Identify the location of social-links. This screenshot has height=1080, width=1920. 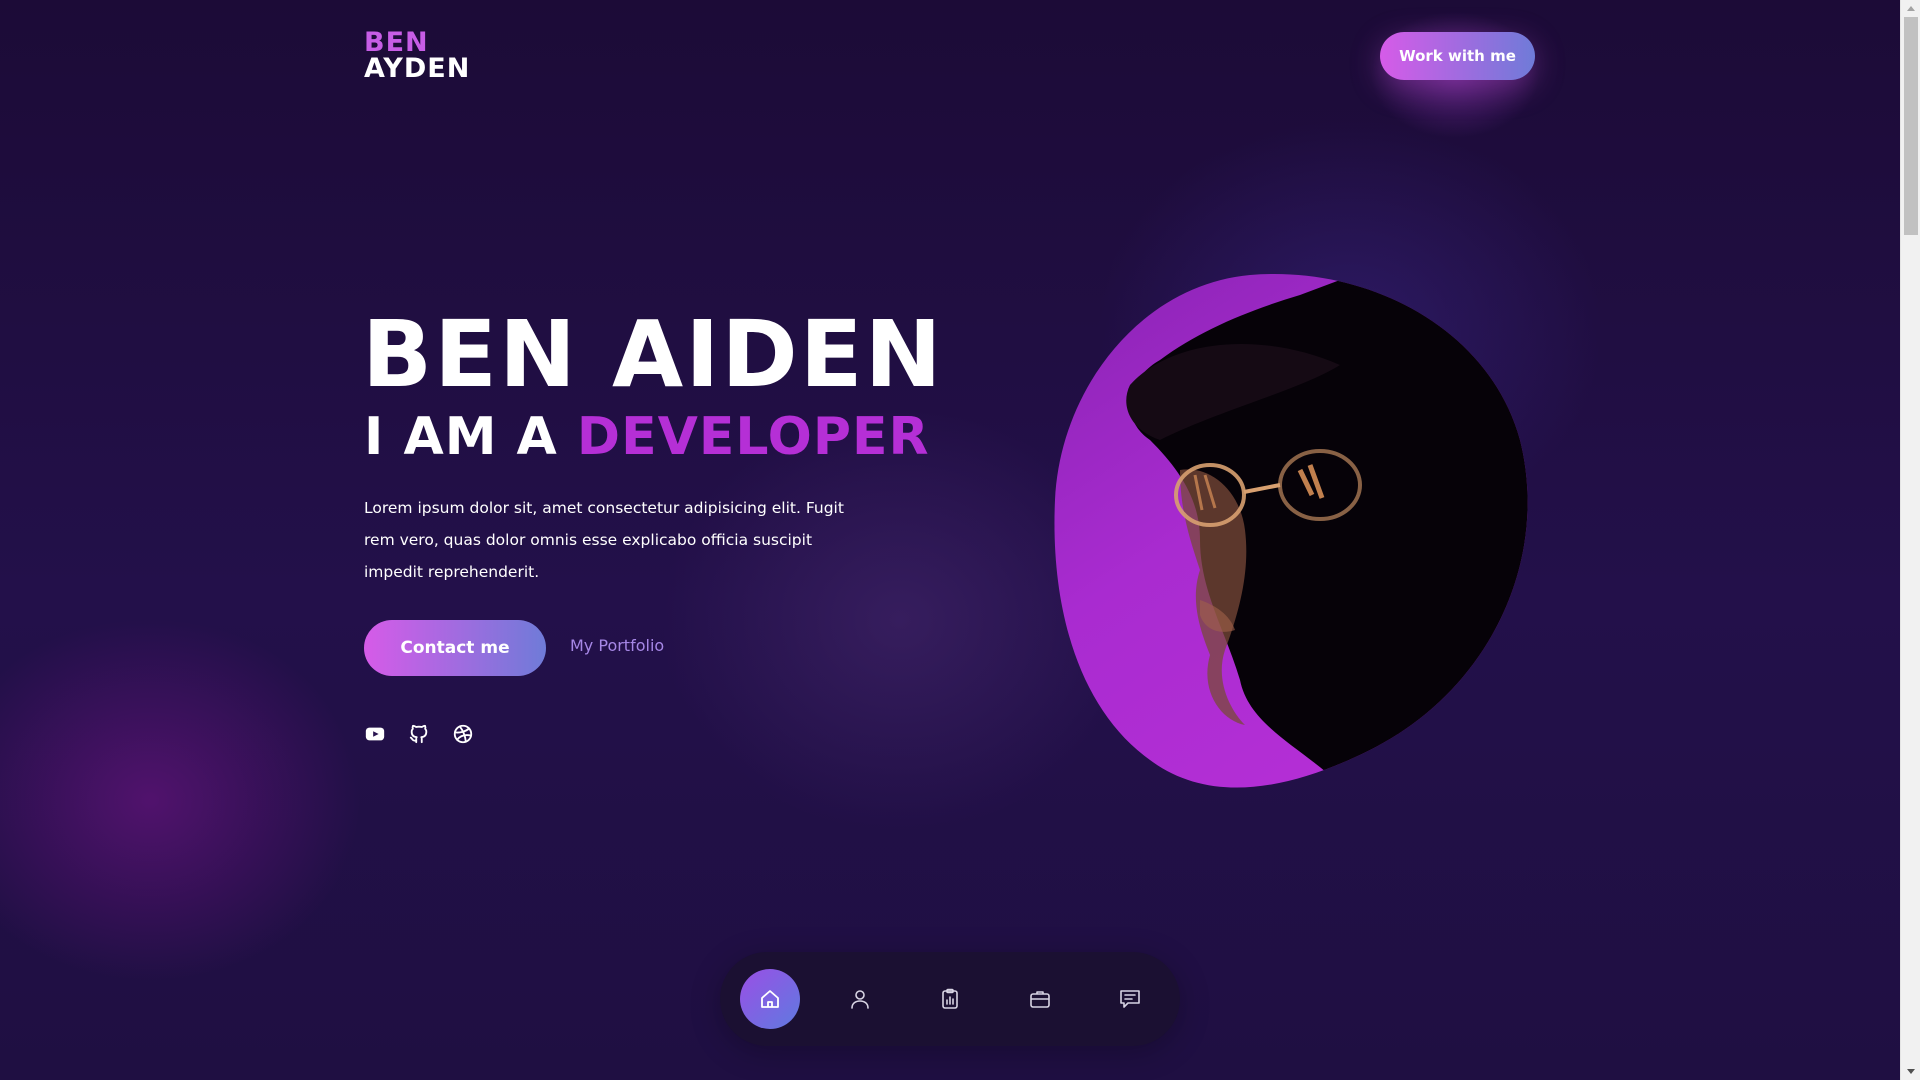
(419, 734).